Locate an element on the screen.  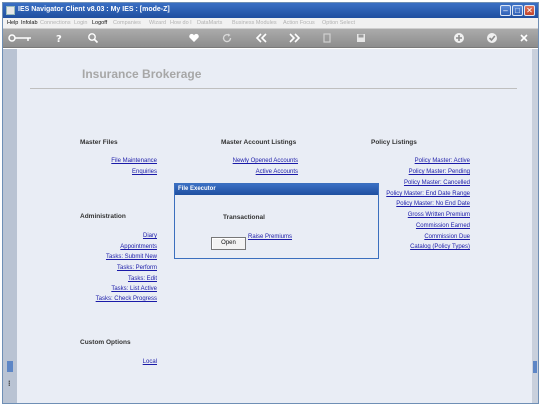
link-commission-earned: Commission Earned is located at coordinates (420, 226).